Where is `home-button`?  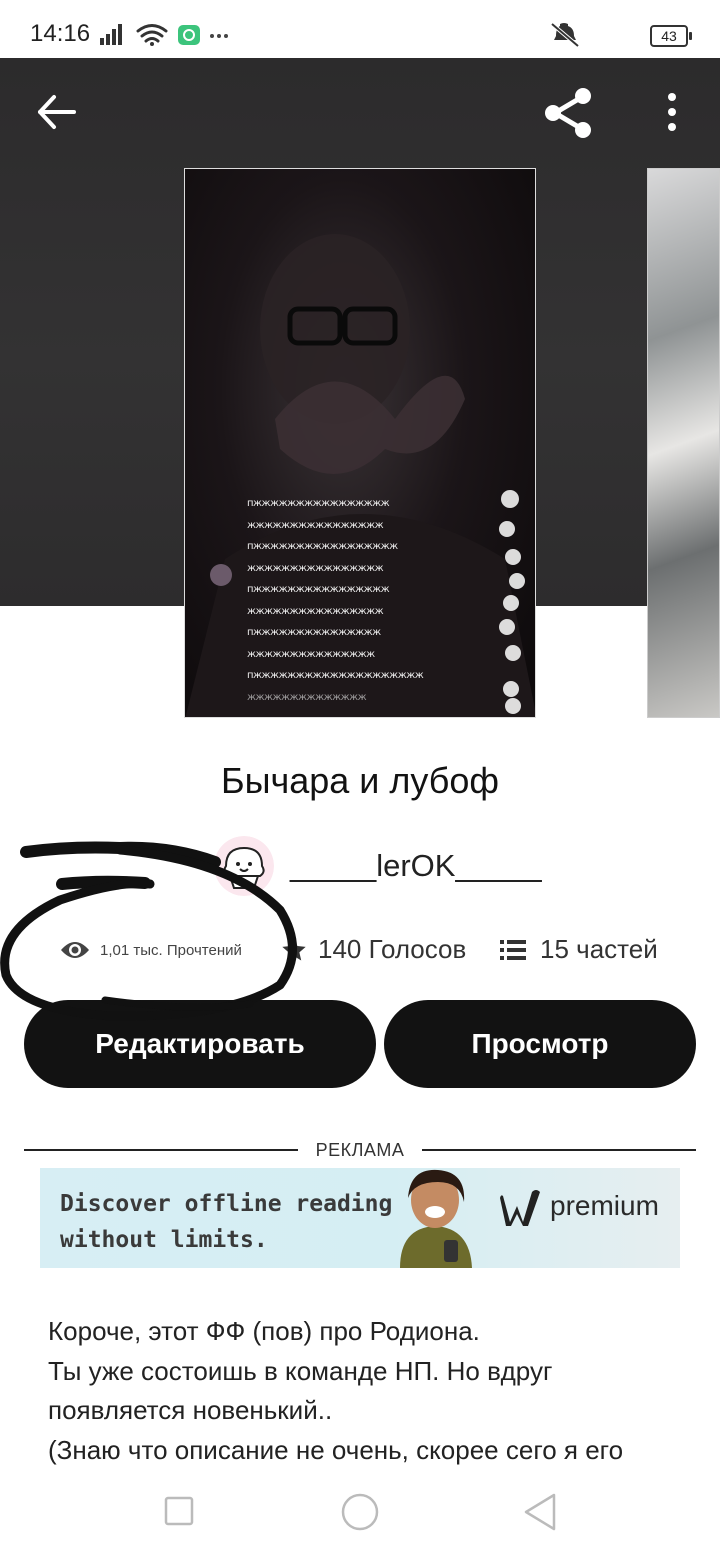
home-button is located at coordinates (360, 1512).